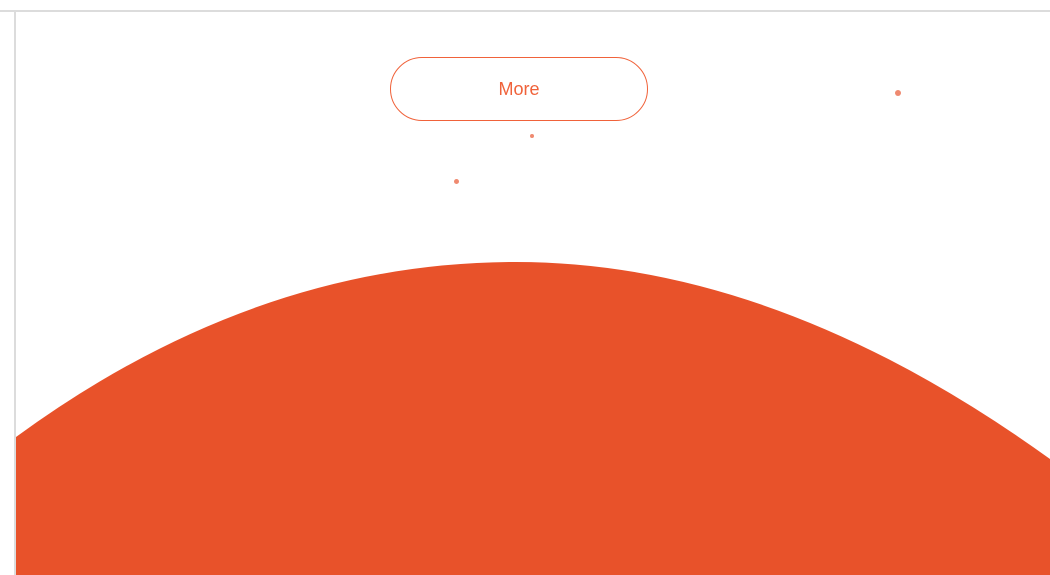  Describe the element at coordinates (525, 6) in the screenshot. I see `frame-top-border` at that location.